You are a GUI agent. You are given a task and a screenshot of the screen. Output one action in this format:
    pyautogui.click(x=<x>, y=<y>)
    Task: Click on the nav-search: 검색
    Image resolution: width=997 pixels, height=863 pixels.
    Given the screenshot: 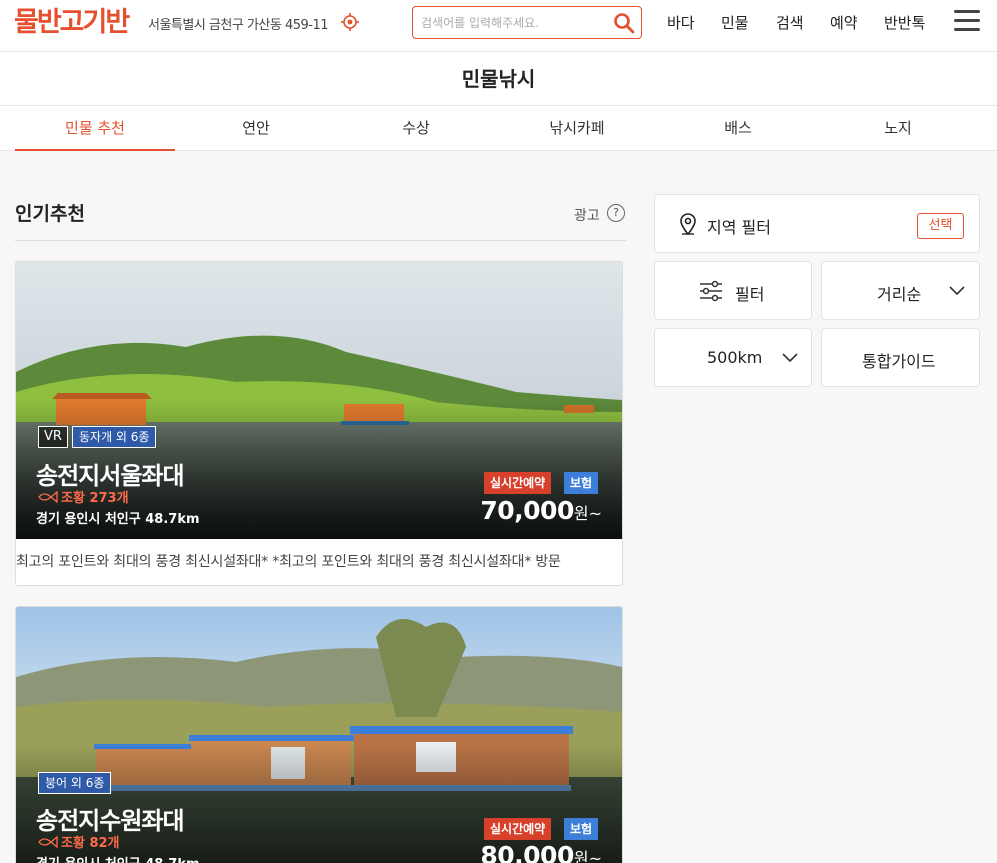 What is the action you would take?
    pyautogui.click(x=790, y=22)
    